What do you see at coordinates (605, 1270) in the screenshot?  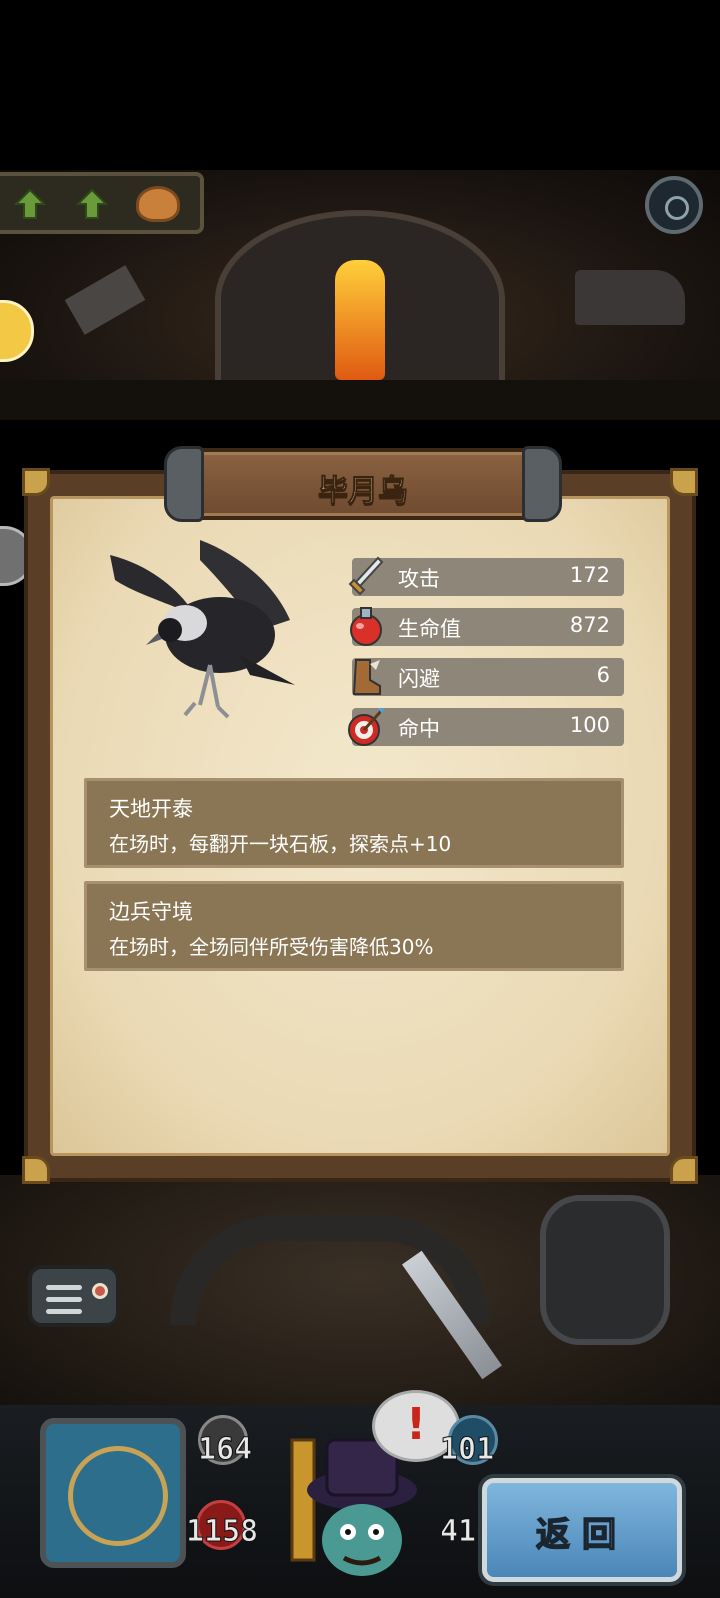 I see `helmet-image` at bounding box center [605, 1270].